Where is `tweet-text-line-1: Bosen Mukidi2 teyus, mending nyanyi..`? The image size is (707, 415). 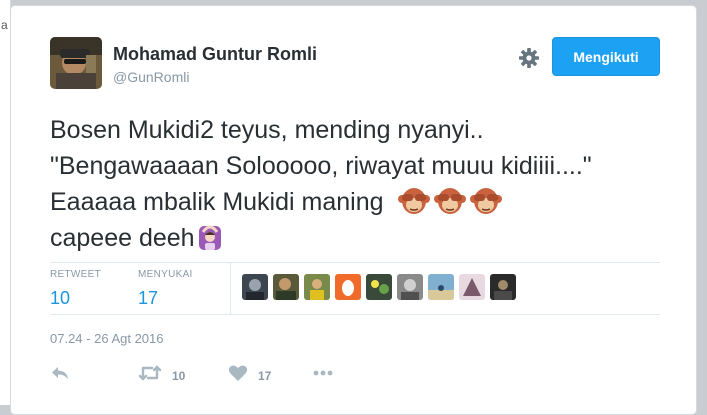 tweet-text-line-1: Bosen Mukidi2 teyus, mending nyanyi.. is located at coordinates (267, 130).